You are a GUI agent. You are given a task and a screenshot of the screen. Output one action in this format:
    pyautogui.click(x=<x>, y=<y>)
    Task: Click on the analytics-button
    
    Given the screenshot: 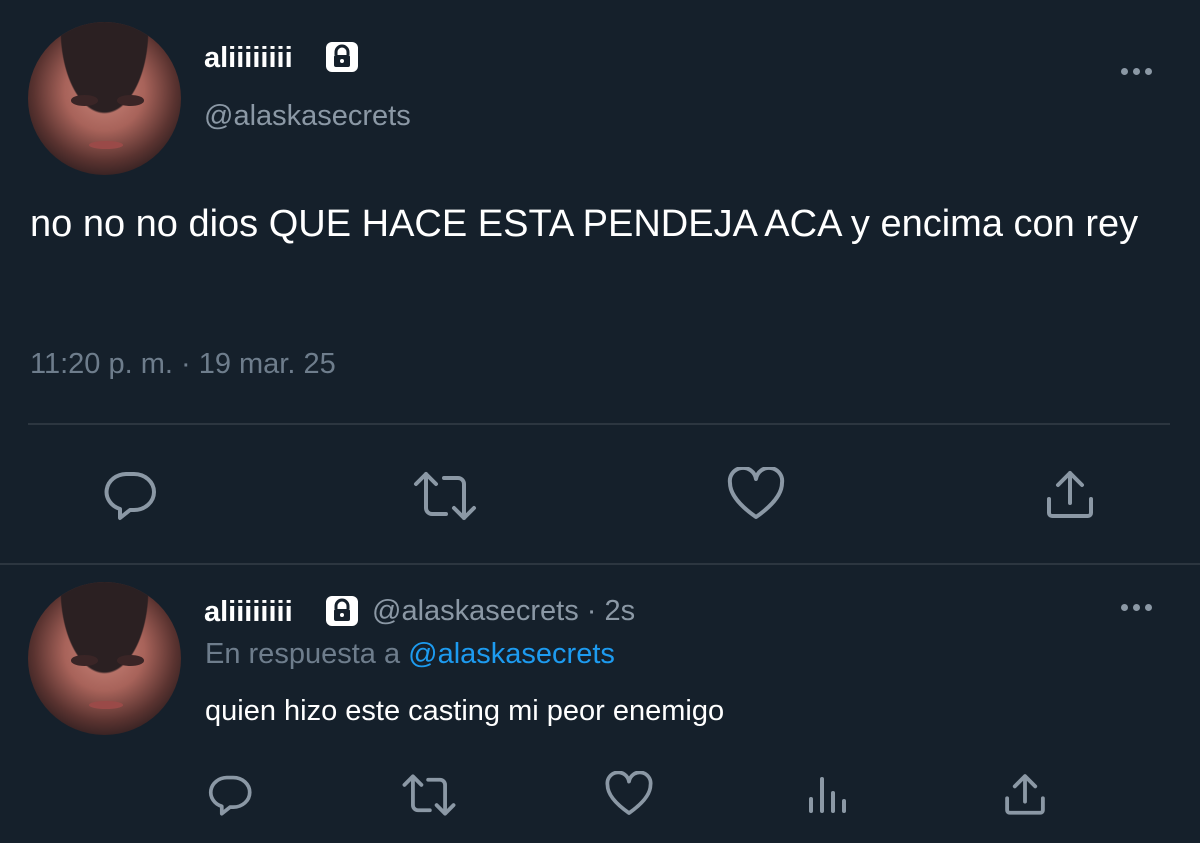 What is the action you would take?
    pyautogui.click(x=827, y=795)
    